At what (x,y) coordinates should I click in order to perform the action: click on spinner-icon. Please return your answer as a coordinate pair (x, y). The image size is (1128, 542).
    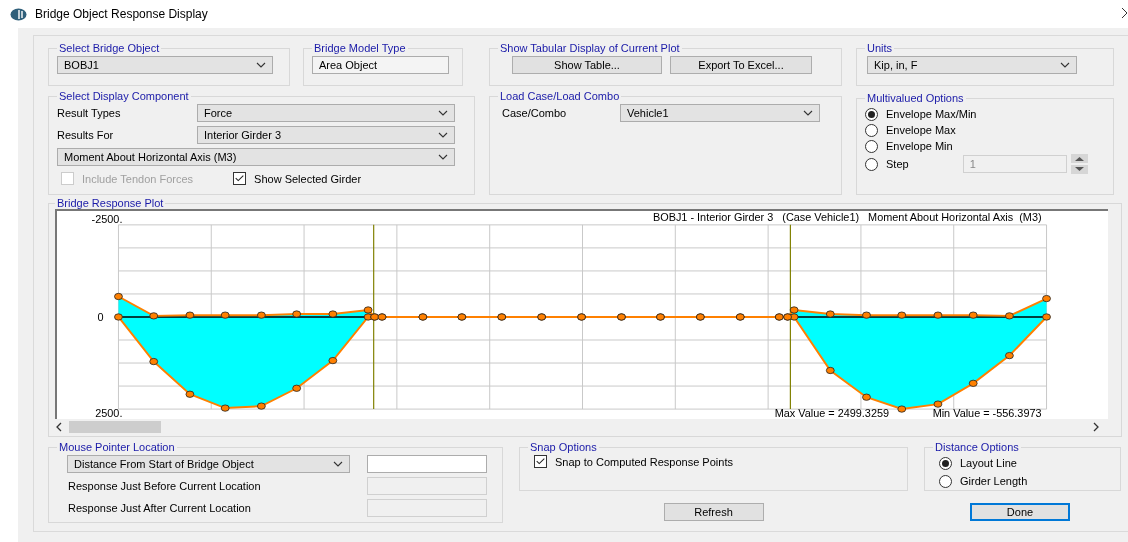
    Looking at the image, I should click on (1079, 164).